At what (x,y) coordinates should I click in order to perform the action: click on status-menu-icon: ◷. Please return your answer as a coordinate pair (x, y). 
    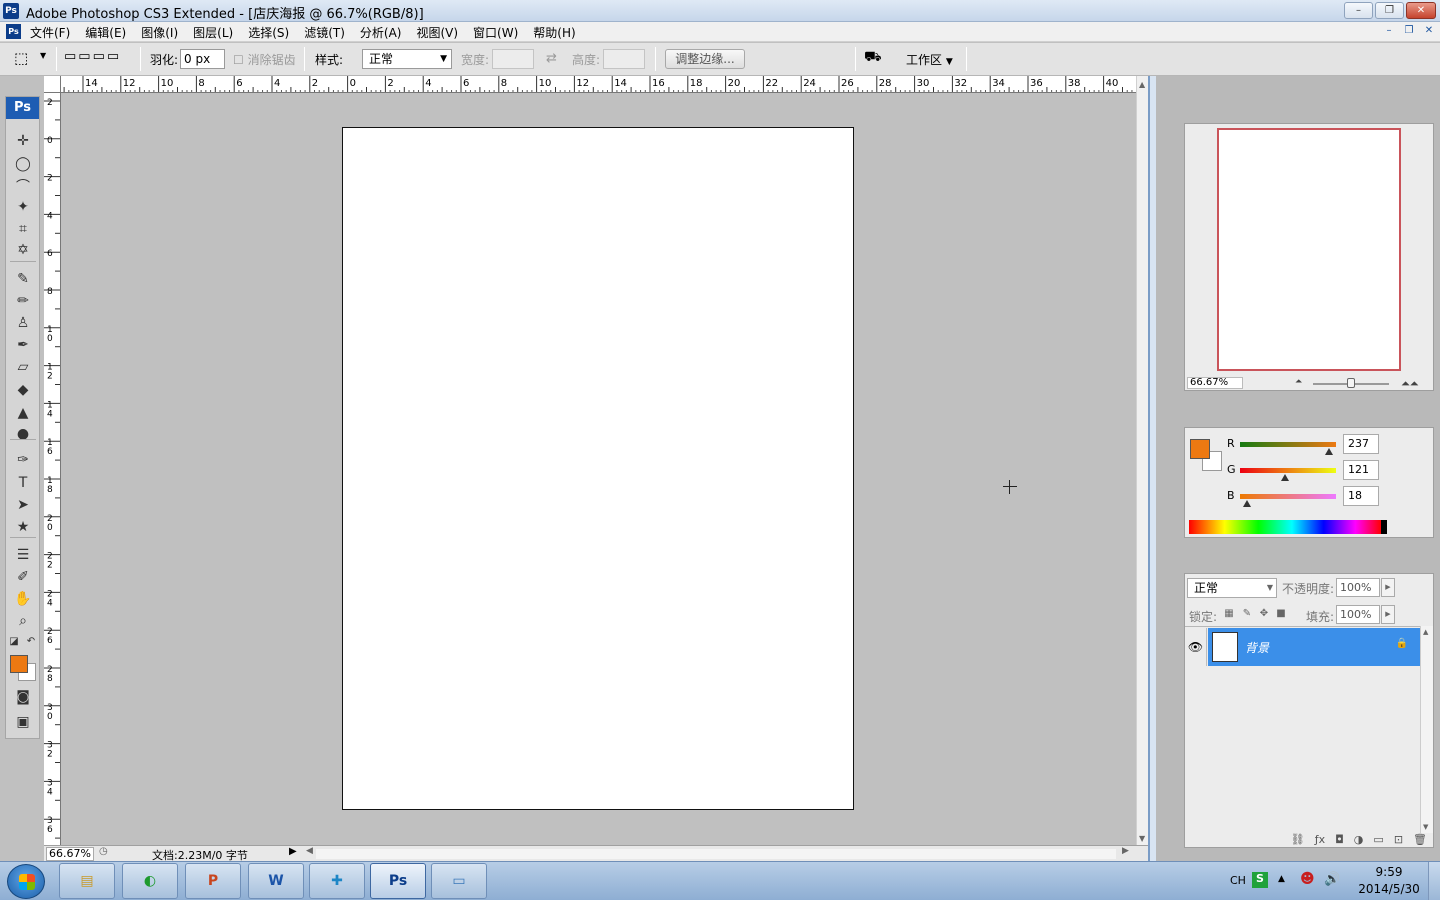
    Looking at the image, I should click on (103, 851).